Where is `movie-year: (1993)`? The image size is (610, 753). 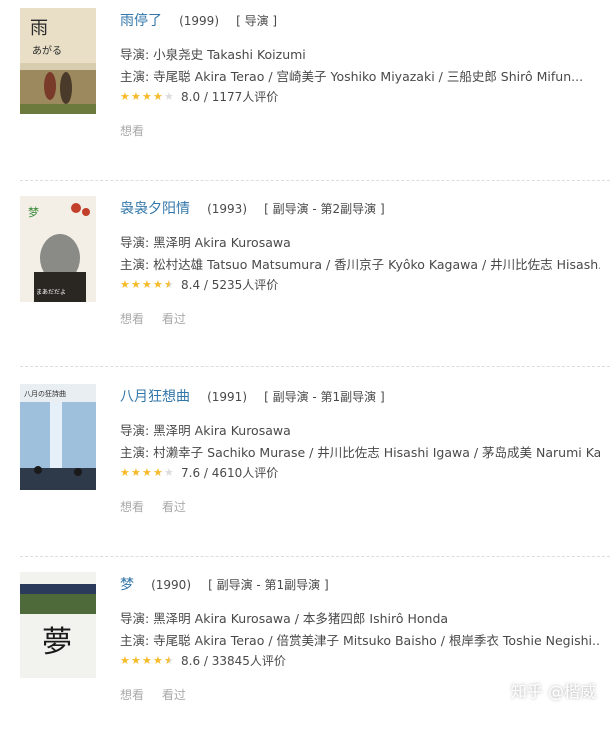
movie-year: (1993) is located at coordinates (227, 209).